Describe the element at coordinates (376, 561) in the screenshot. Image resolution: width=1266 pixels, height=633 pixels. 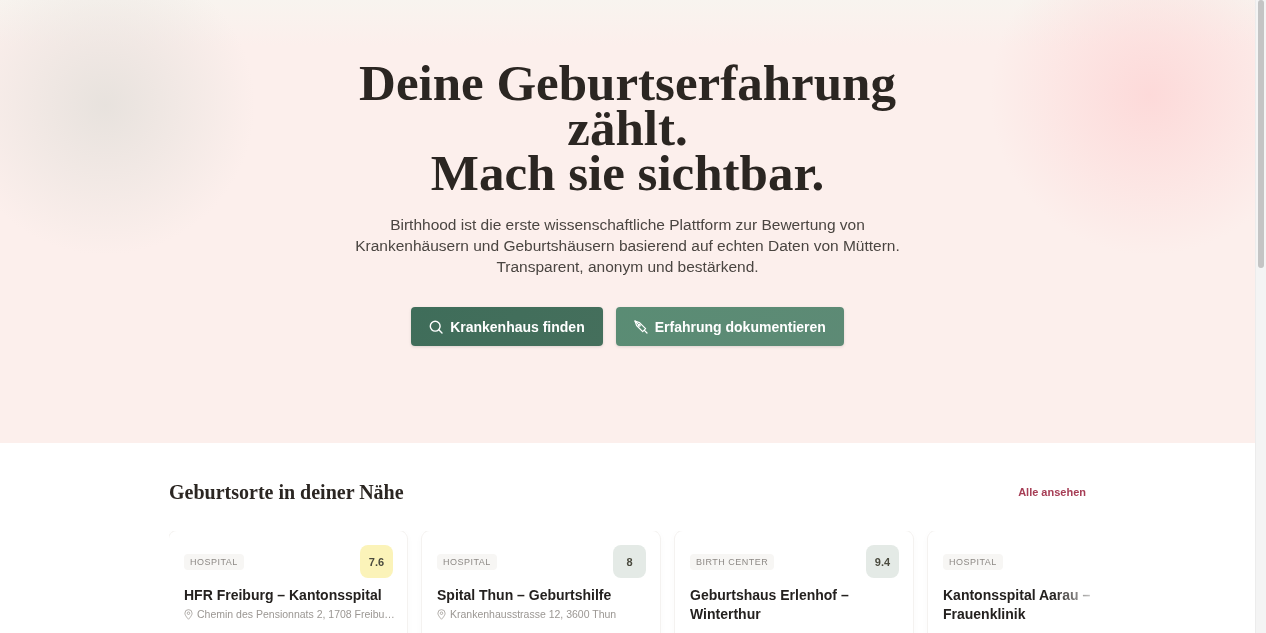
I see `score-badge: 7.6` at that location.